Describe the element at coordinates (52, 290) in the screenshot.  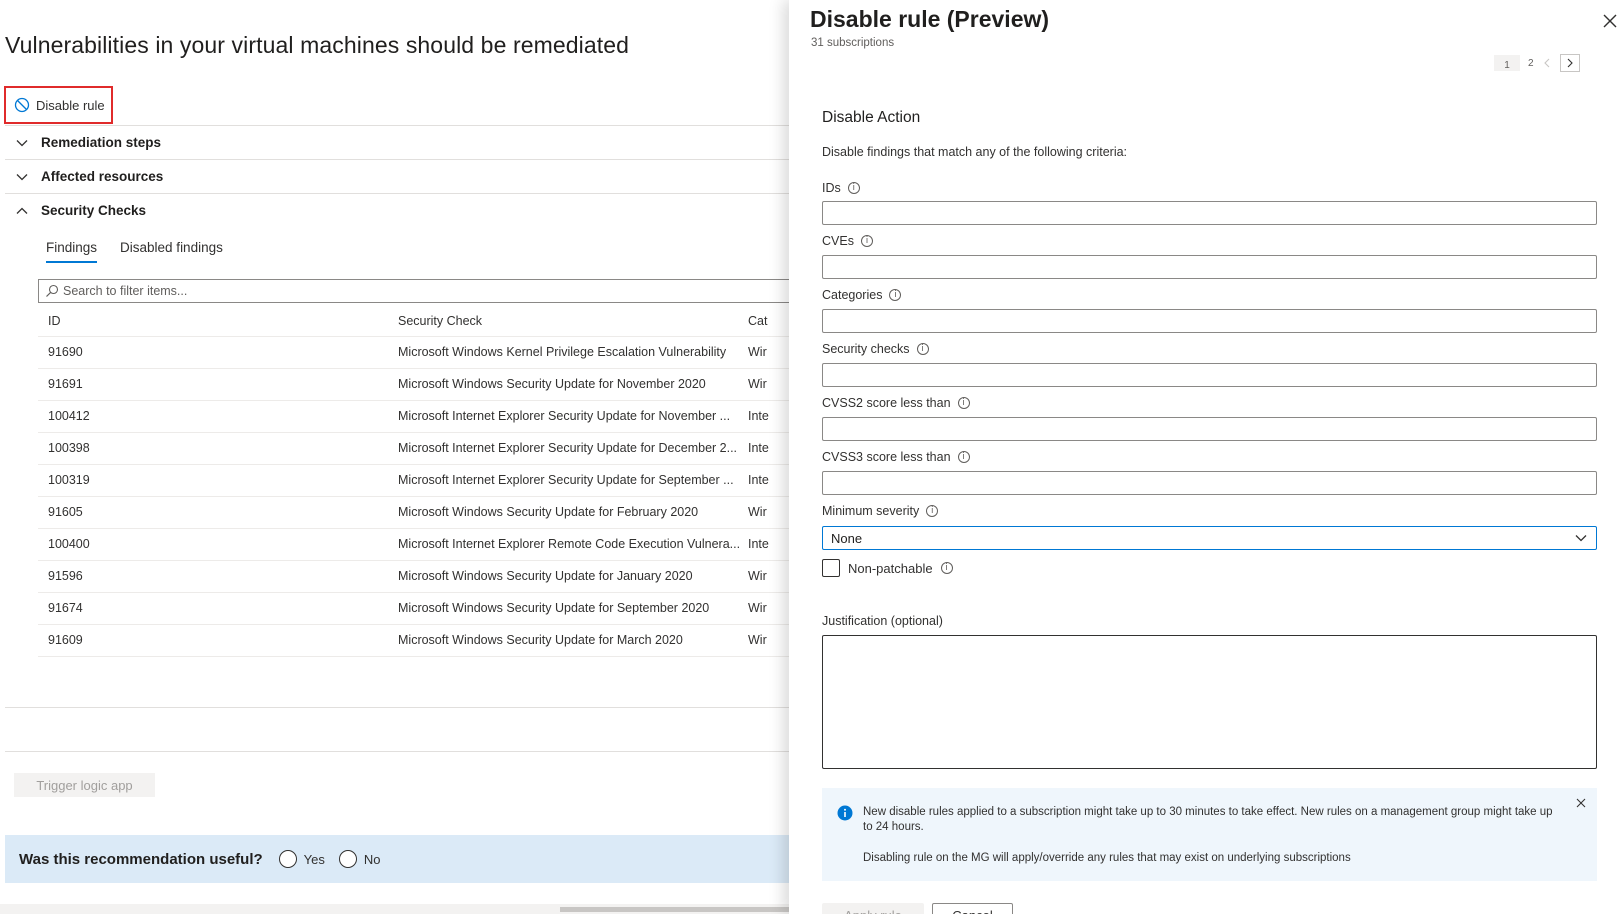
I see `search-icon` at that location.